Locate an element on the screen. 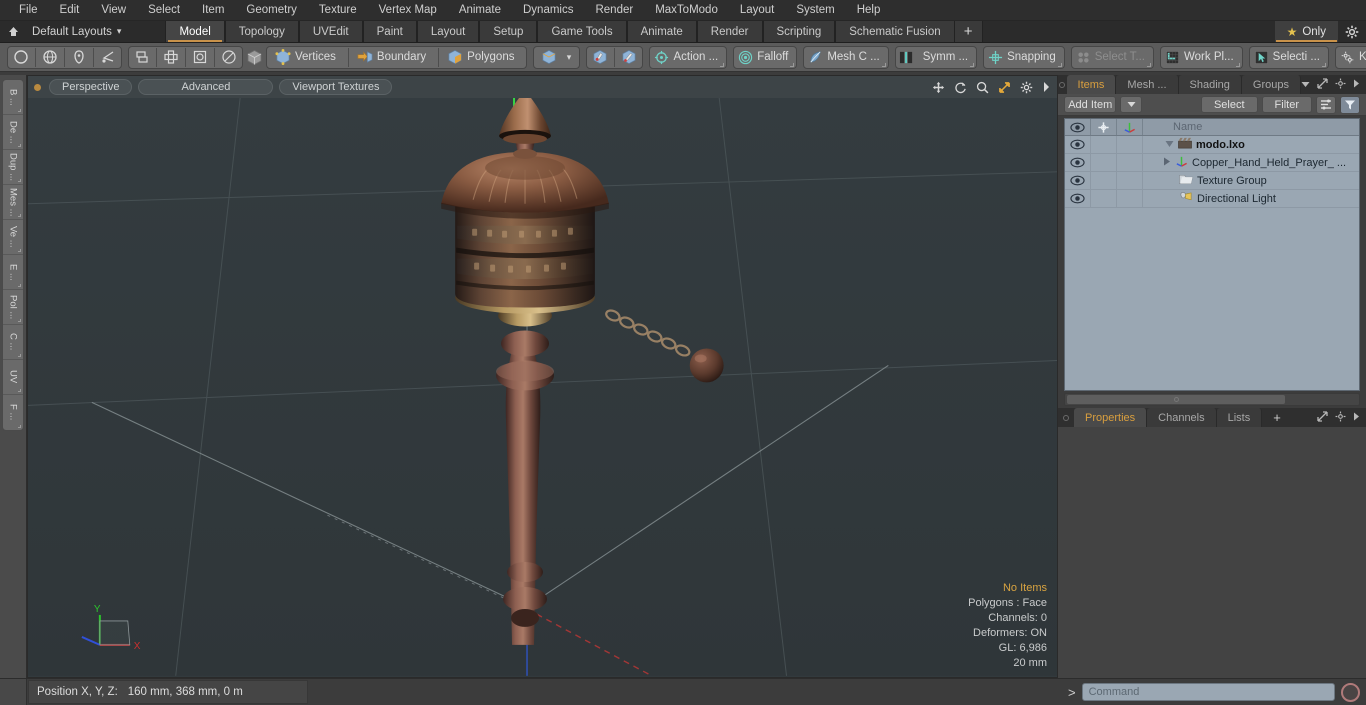 This screenshot has width=1366, height=705. home-icon is located at coordinates (13, 31).